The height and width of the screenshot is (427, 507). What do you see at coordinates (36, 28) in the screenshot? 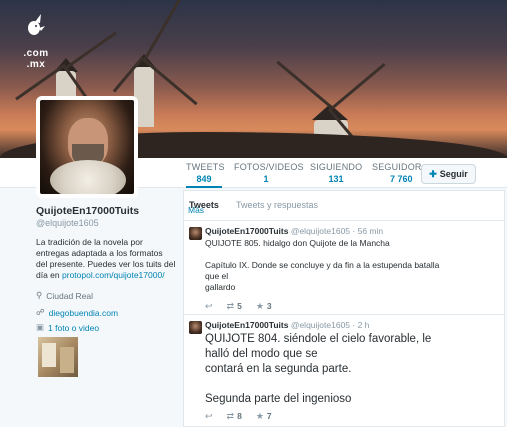
I see `bunny-icon` at bounding box center [36, 28].